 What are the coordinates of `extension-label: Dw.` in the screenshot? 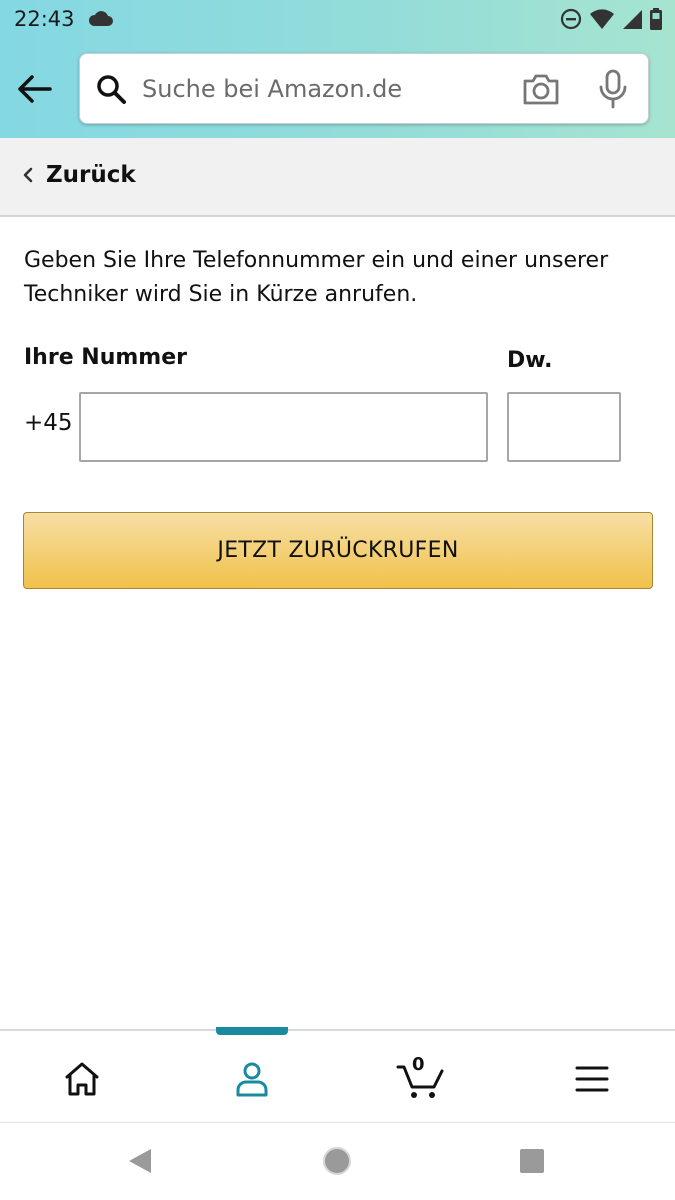 It's located at (530, 360).